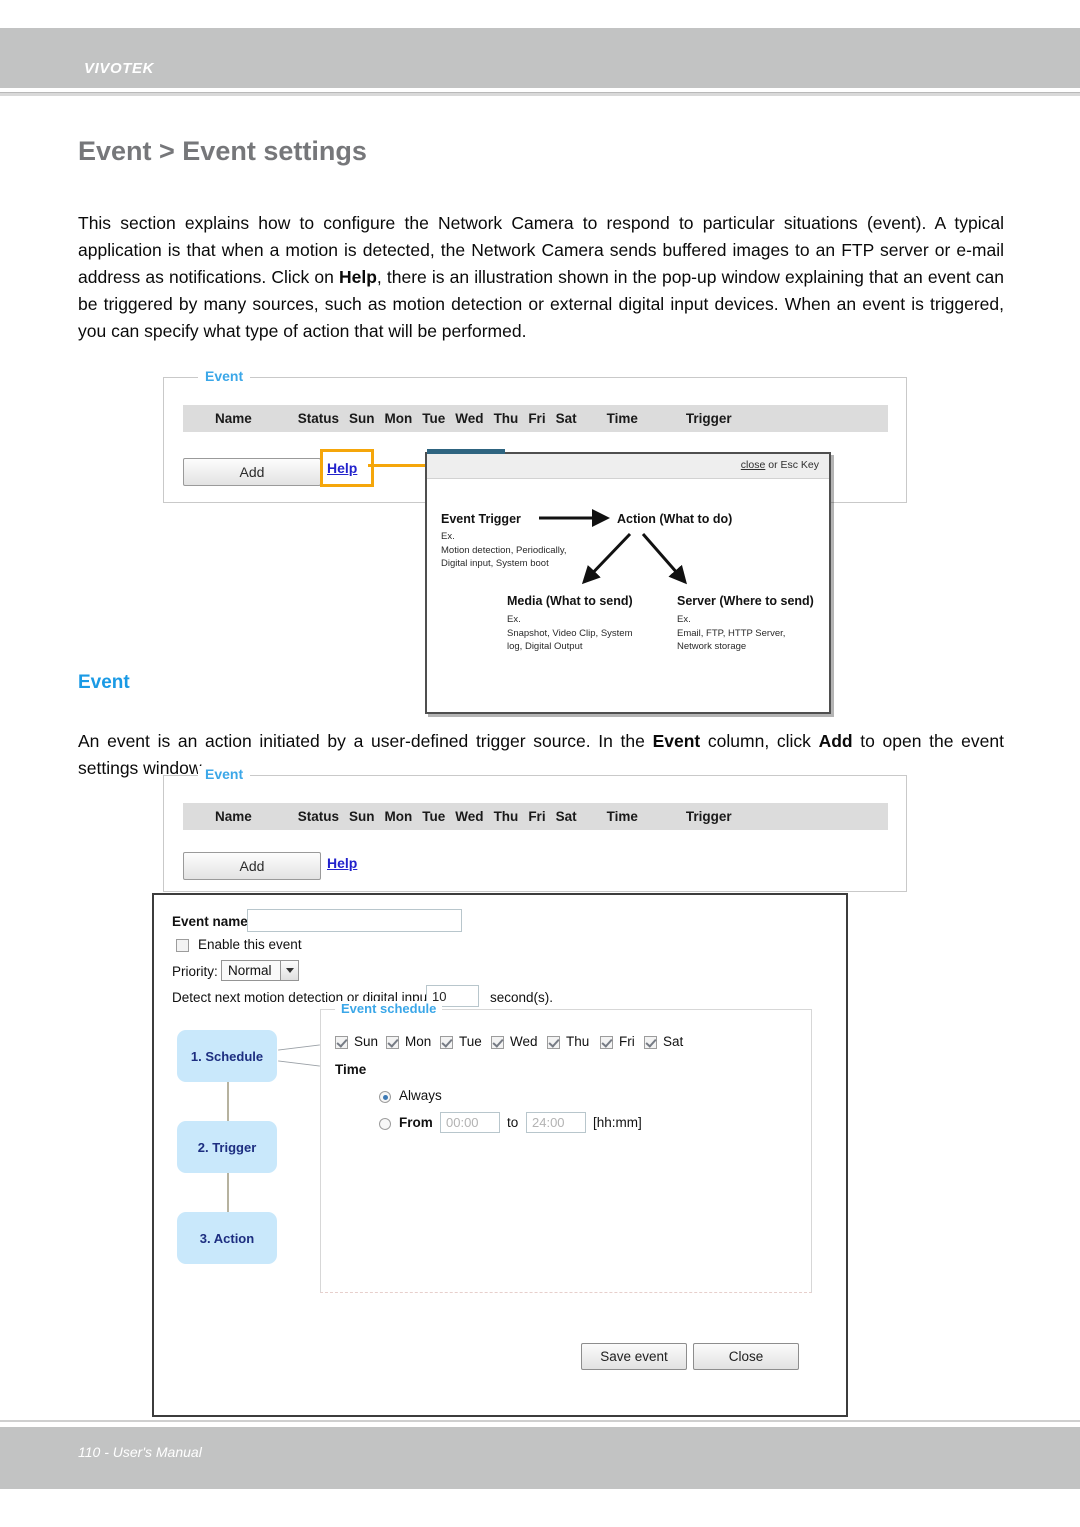 The height and width of the screenshot is (1527, 1080). I want to click on day-label-mon: Mon, so click(418, 1041).